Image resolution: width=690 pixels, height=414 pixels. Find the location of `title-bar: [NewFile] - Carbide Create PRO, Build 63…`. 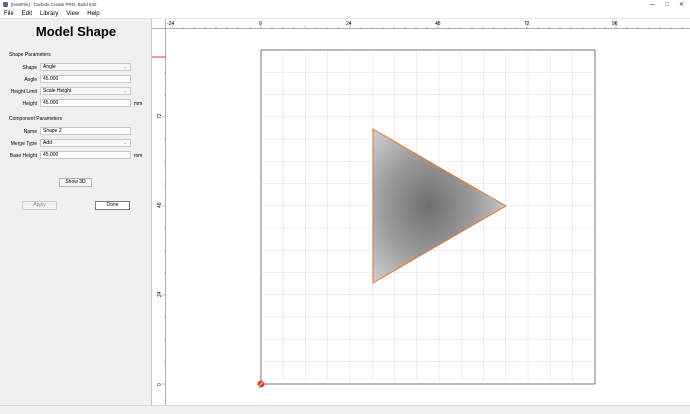

title-bar: [NewFile] - Carbide Create PRO, Build 63… is located at coordinates (345, 4).